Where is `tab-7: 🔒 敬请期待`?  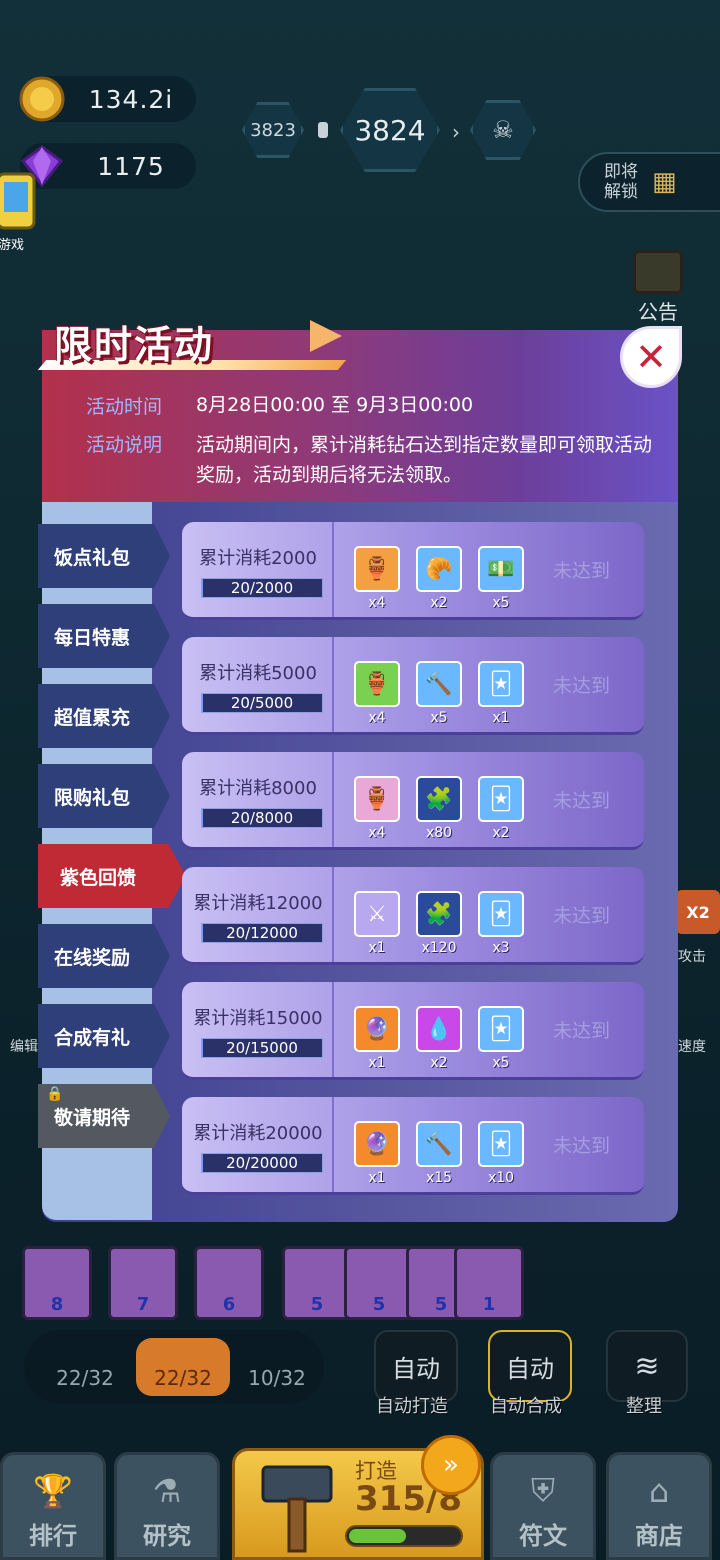 tab-7: 🔒 敬请期待 is located at coordinates (104, 1116).